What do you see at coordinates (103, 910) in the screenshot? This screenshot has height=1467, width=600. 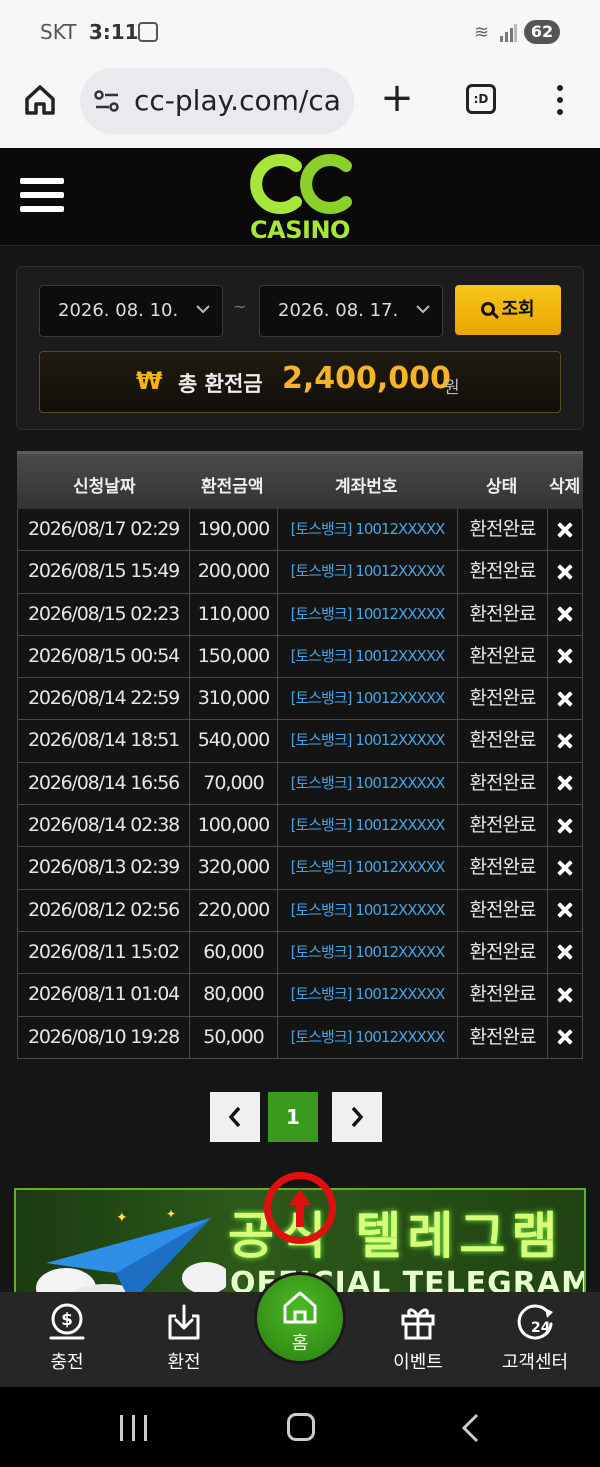 I see `cell-date: 2026/08/12 02:56` at bounding box center [103, 910].